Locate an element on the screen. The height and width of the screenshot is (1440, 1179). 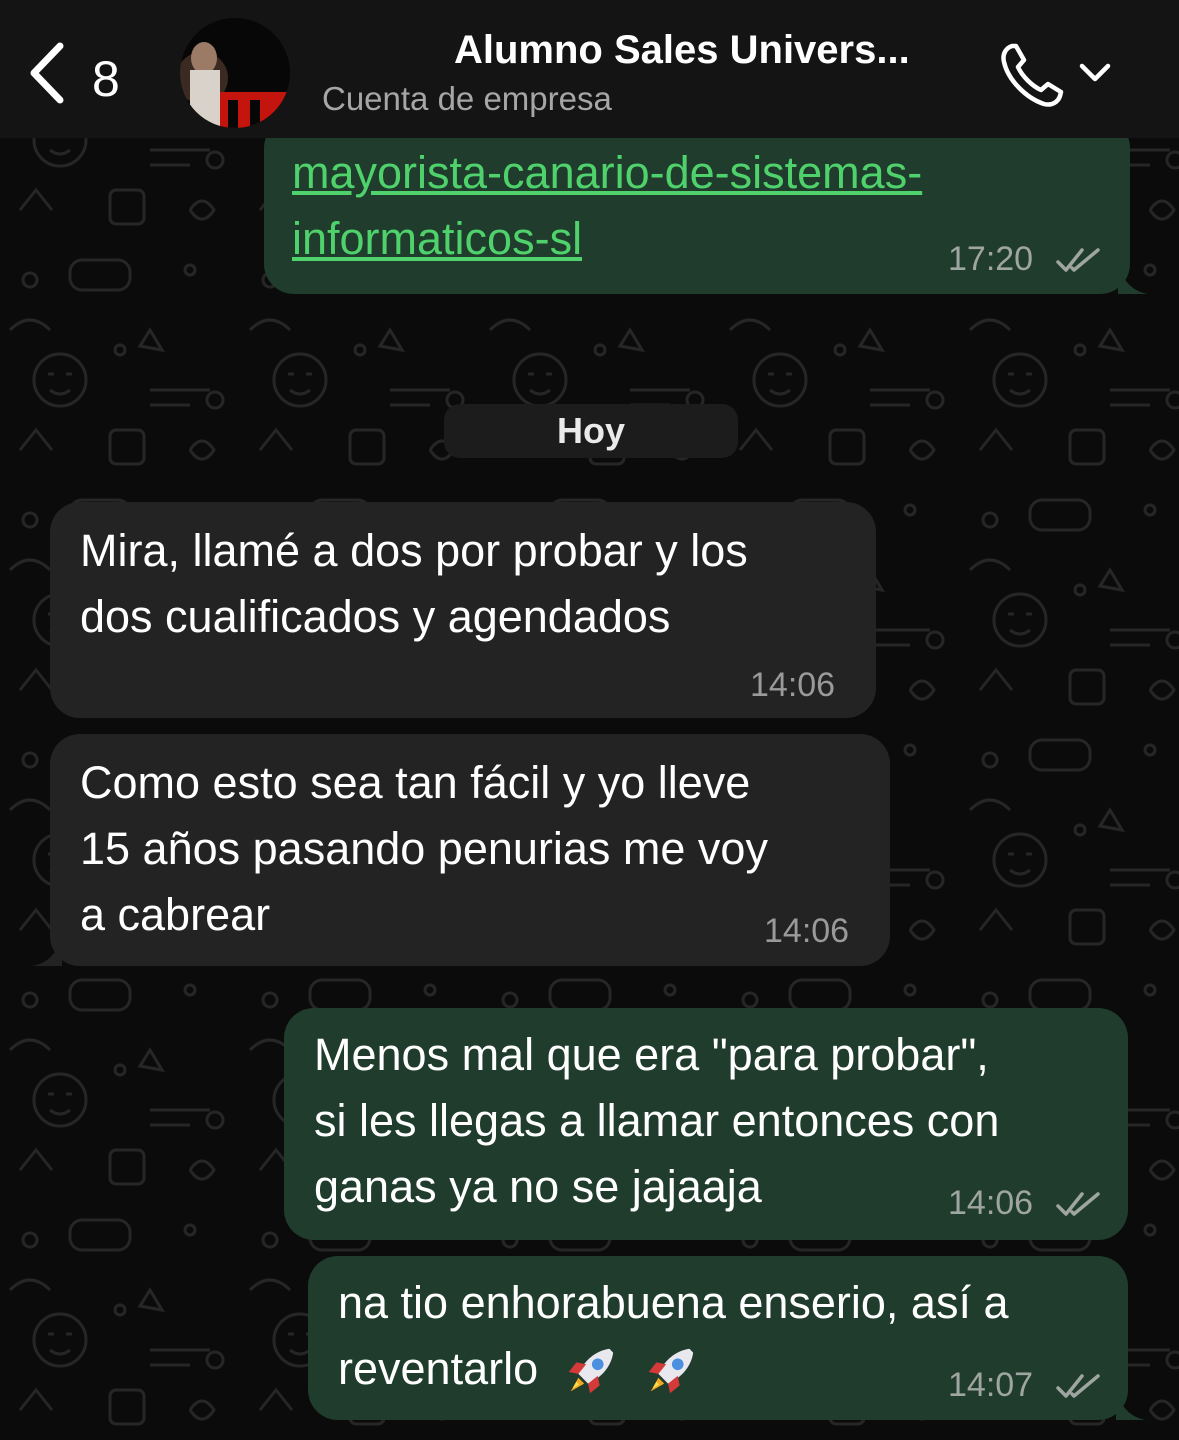
date-divider: Hoy is located at coordinates (591, 431).